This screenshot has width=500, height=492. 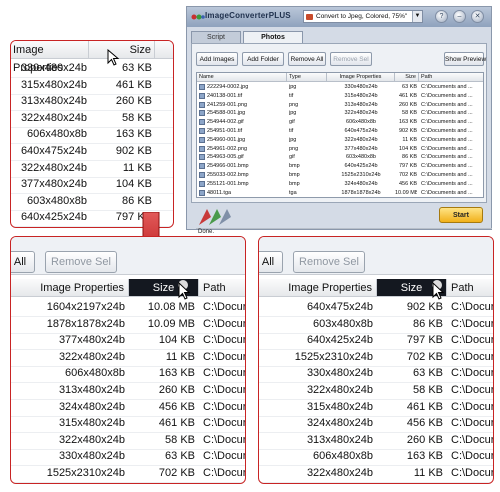 I want to click on cell-type: tif, so click(x=291, y=131).